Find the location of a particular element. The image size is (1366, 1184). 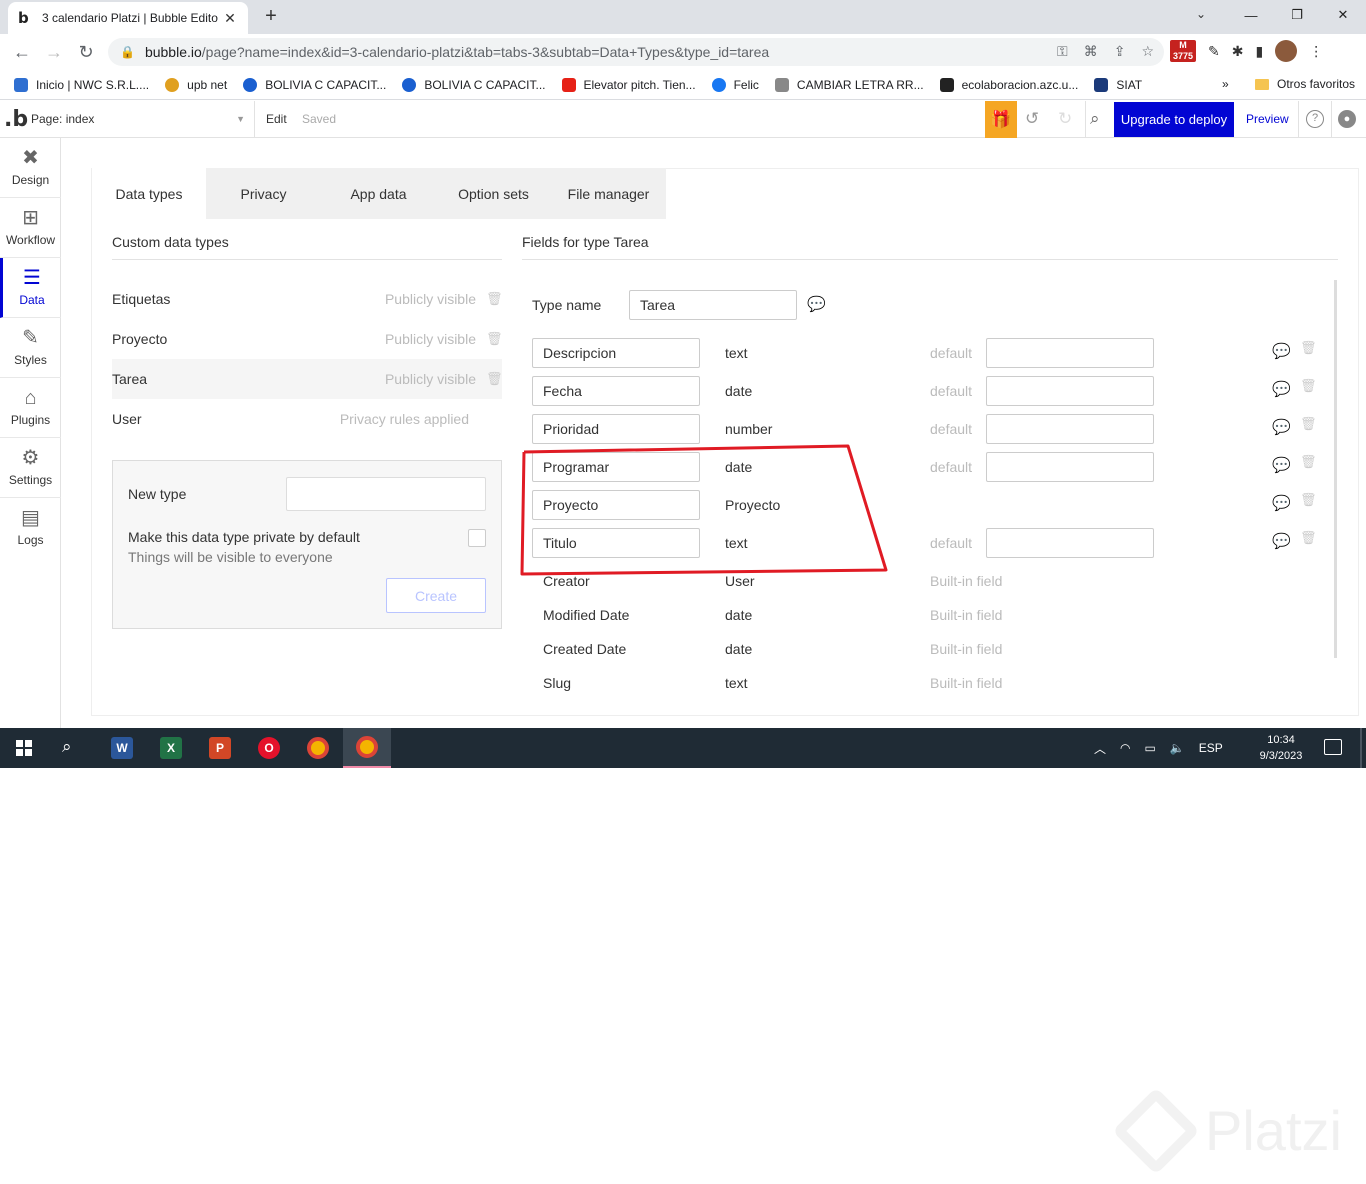

create-button: Create is located at coordinates (436, 595).